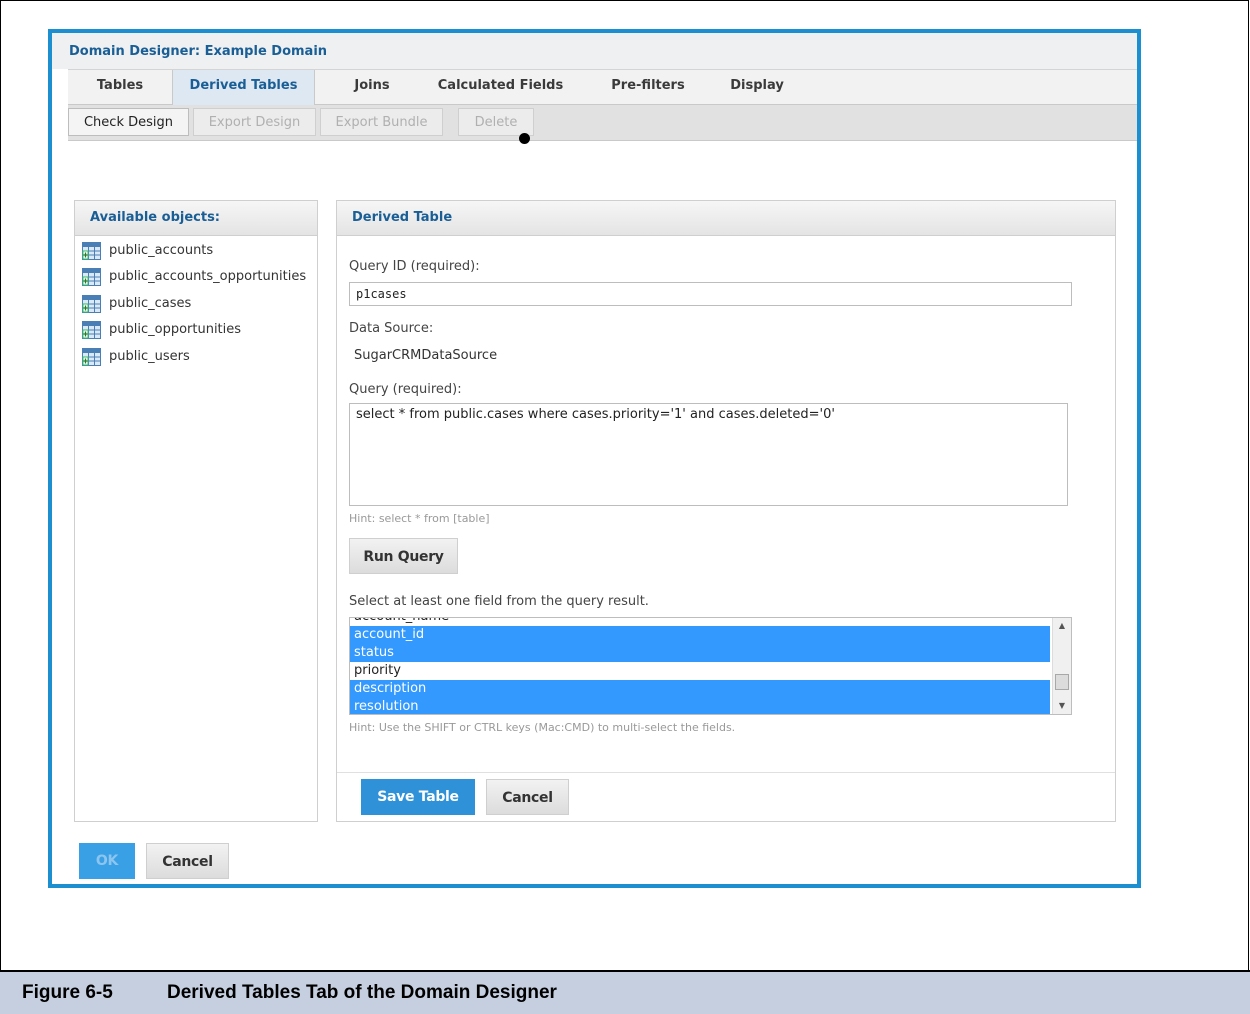 This screenshot has width=1250, height=1014. Describe the element at coordinates (757, 87) in the screenshot. I see `tab-display: Display` at that location.